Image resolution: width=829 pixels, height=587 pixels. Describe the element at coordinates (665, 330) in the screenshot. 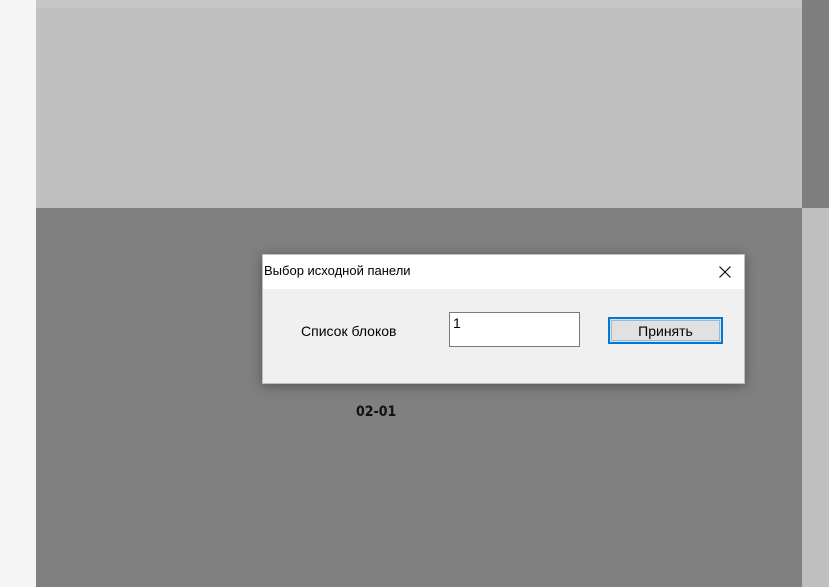

I see `accept-button: Принять` at that location.